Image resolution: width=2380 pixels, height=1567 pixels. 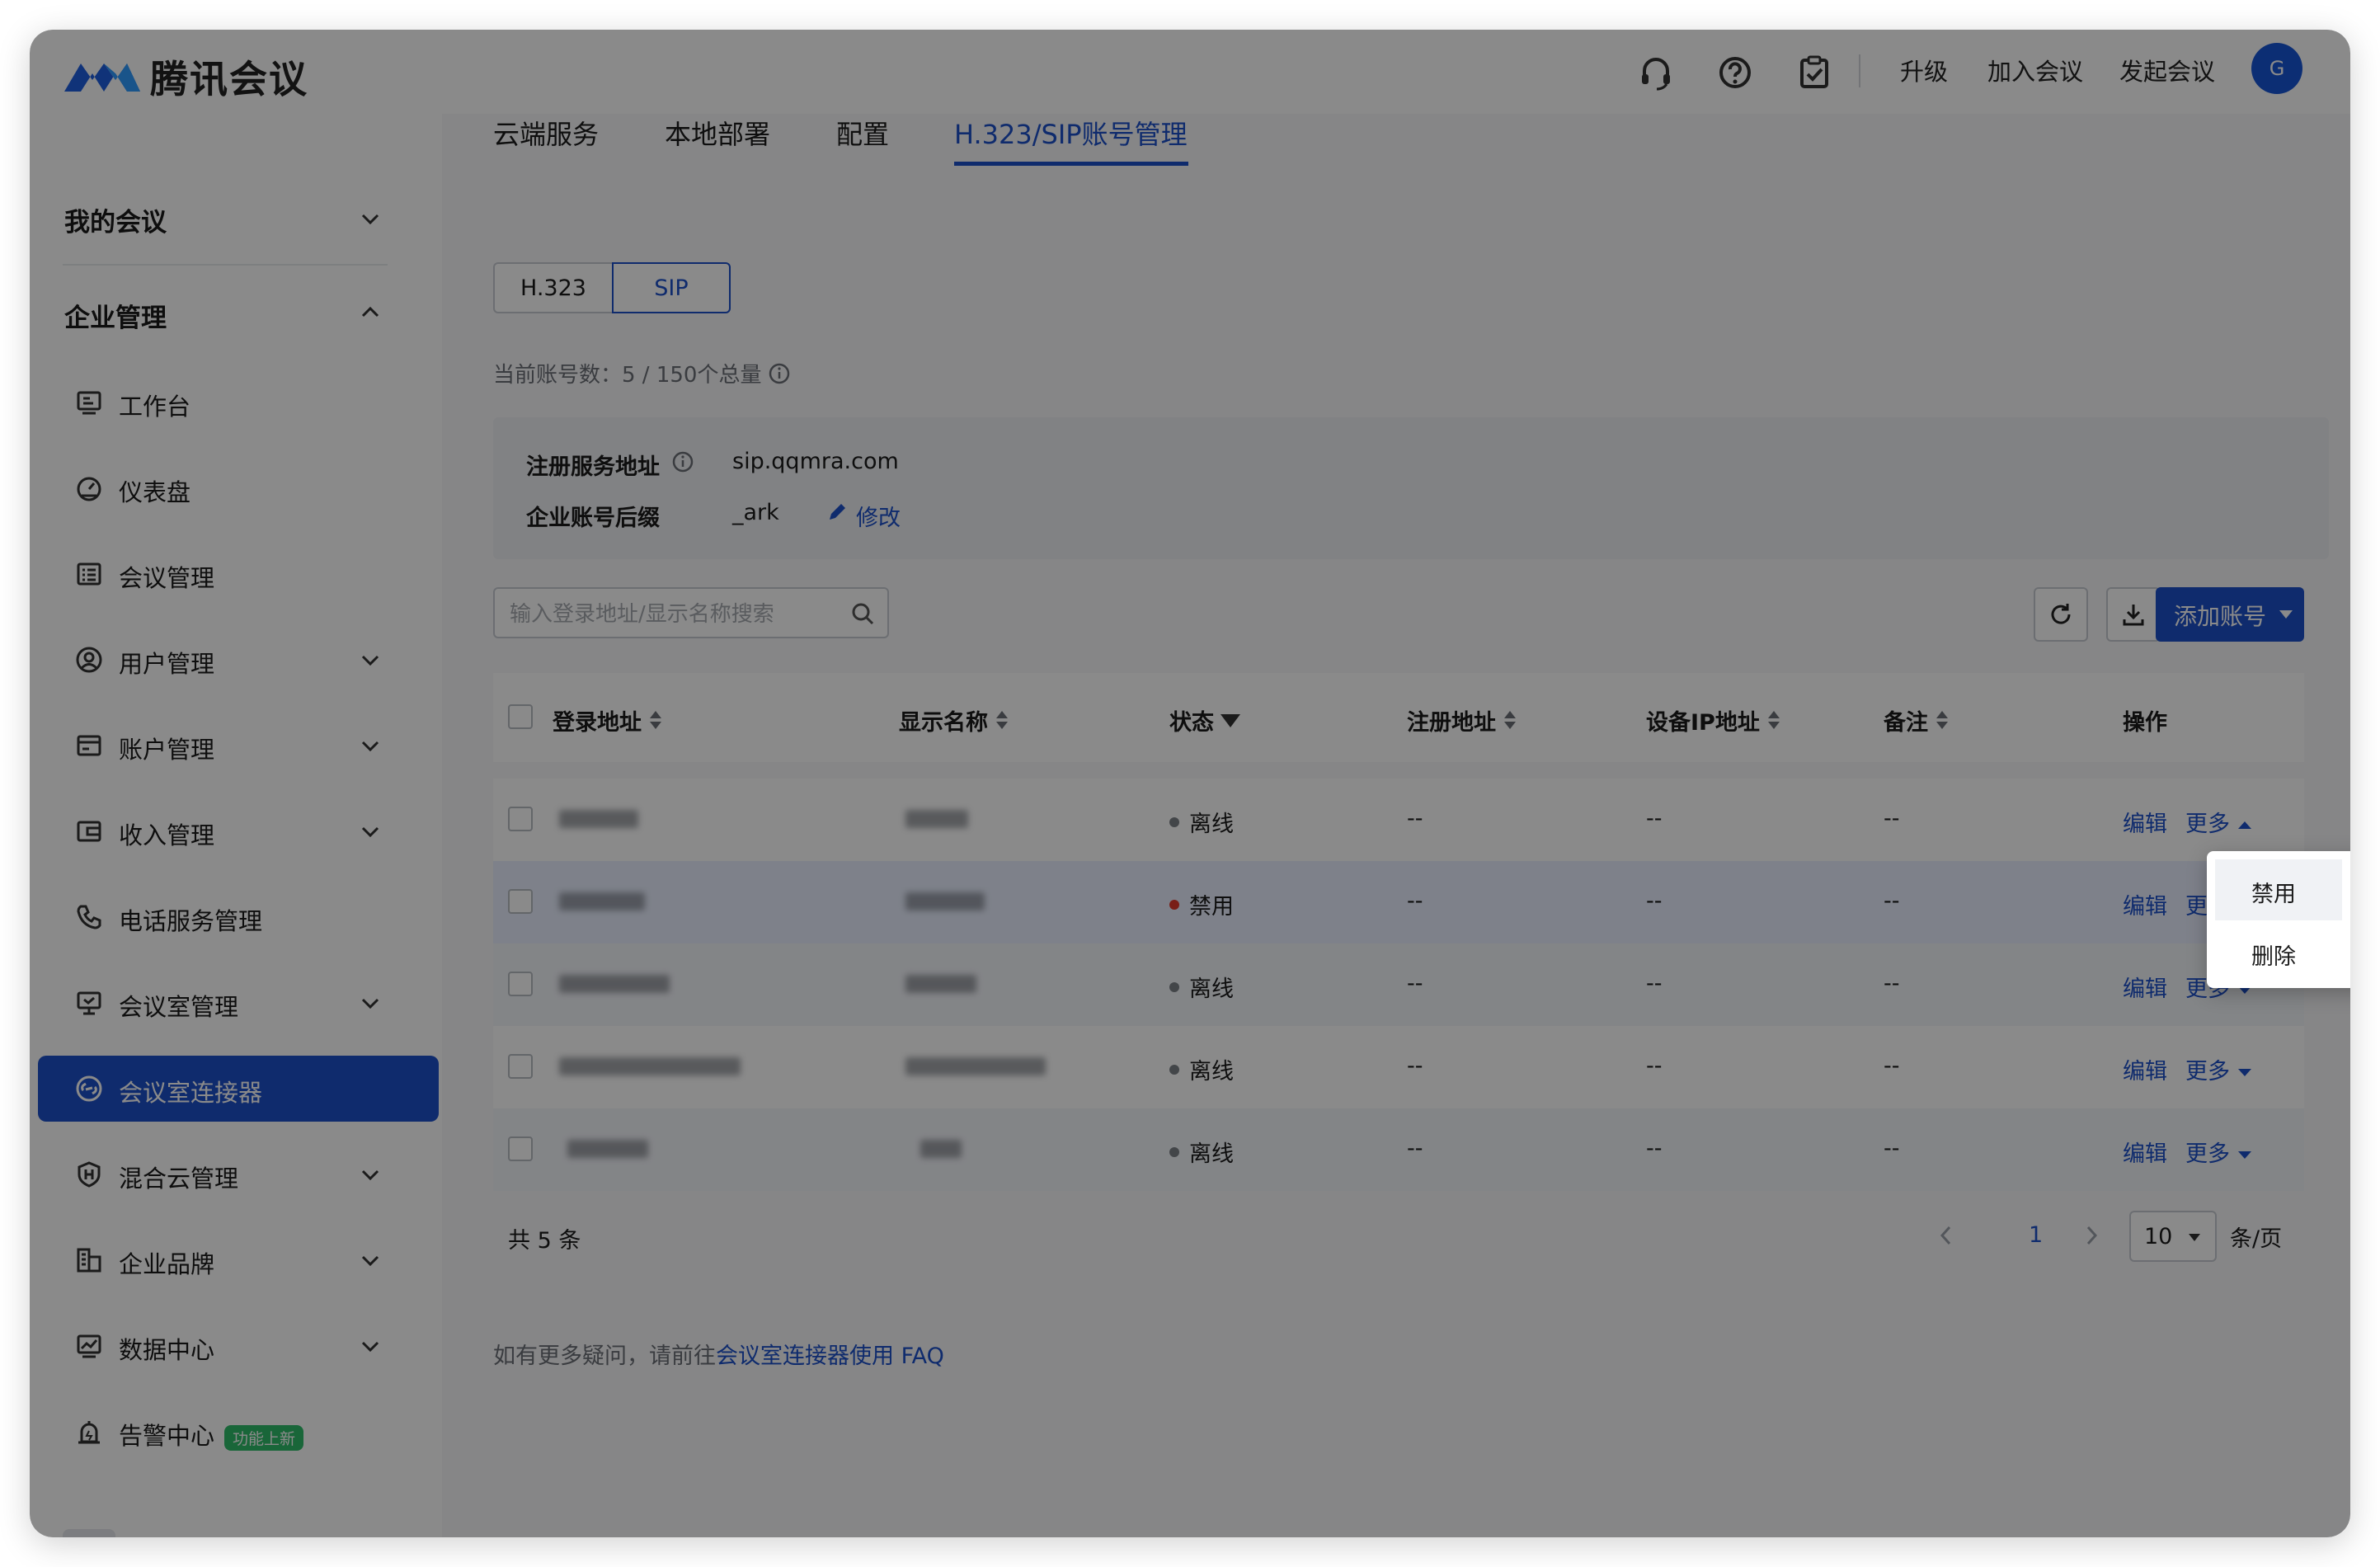 I want to click on page-size-select: 10, so click(x=2173, y=1237).